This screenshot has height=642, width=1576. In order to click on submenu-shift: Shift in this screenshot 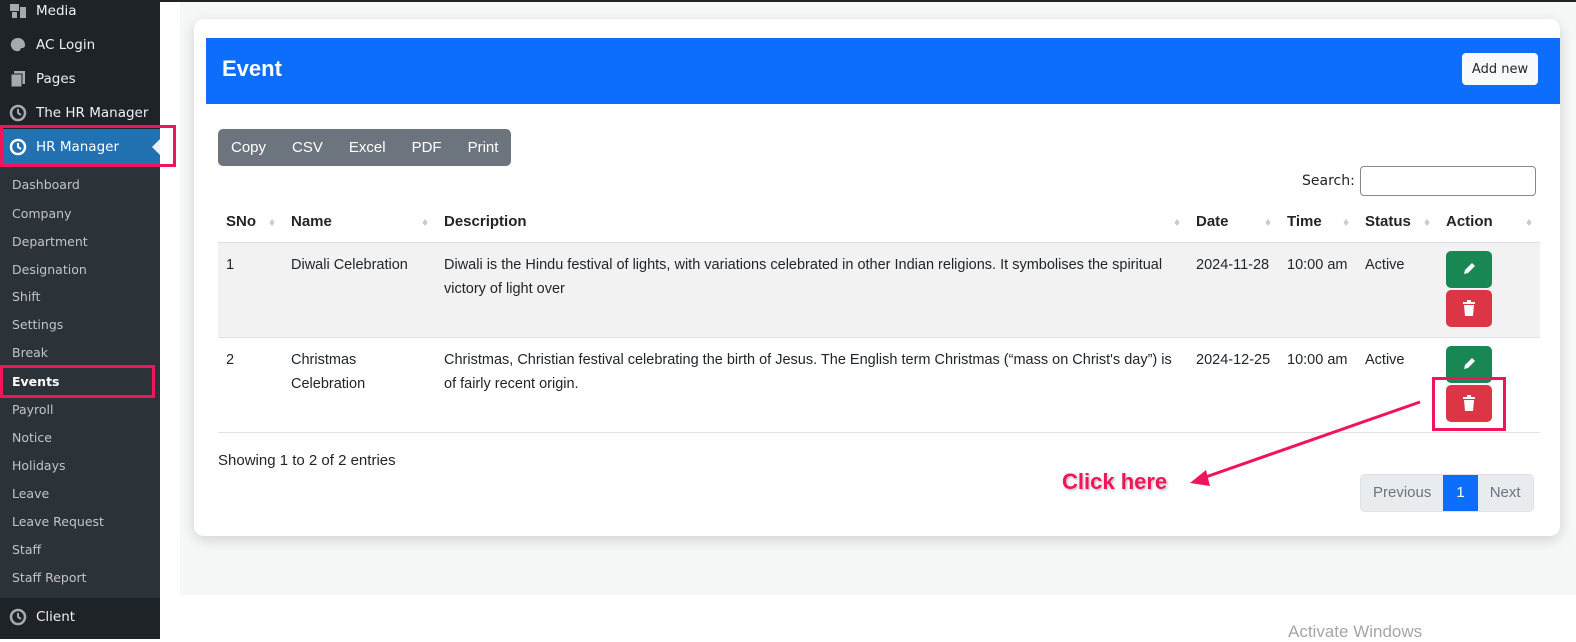, I will do `click(26, 296)`.